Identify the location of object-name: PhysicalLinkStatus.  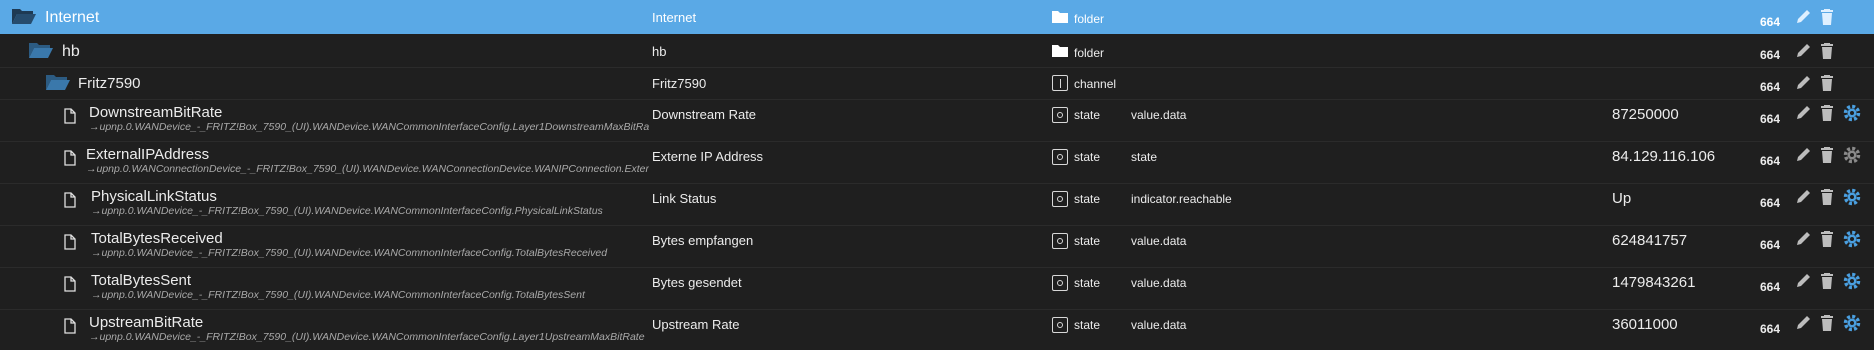
(154, 196).